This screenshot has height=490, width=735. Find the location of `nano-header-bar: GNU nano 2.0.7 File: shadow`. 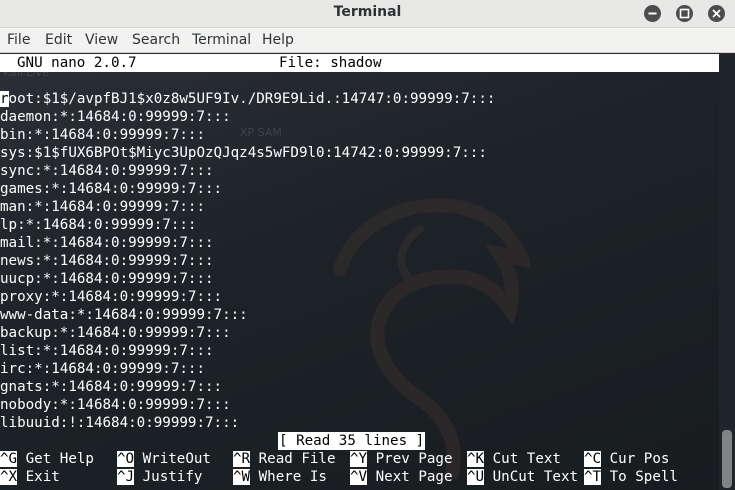

nano-header-bar: GNU nano 2.0.7 File: shadow is located at coordinates (359, 63).